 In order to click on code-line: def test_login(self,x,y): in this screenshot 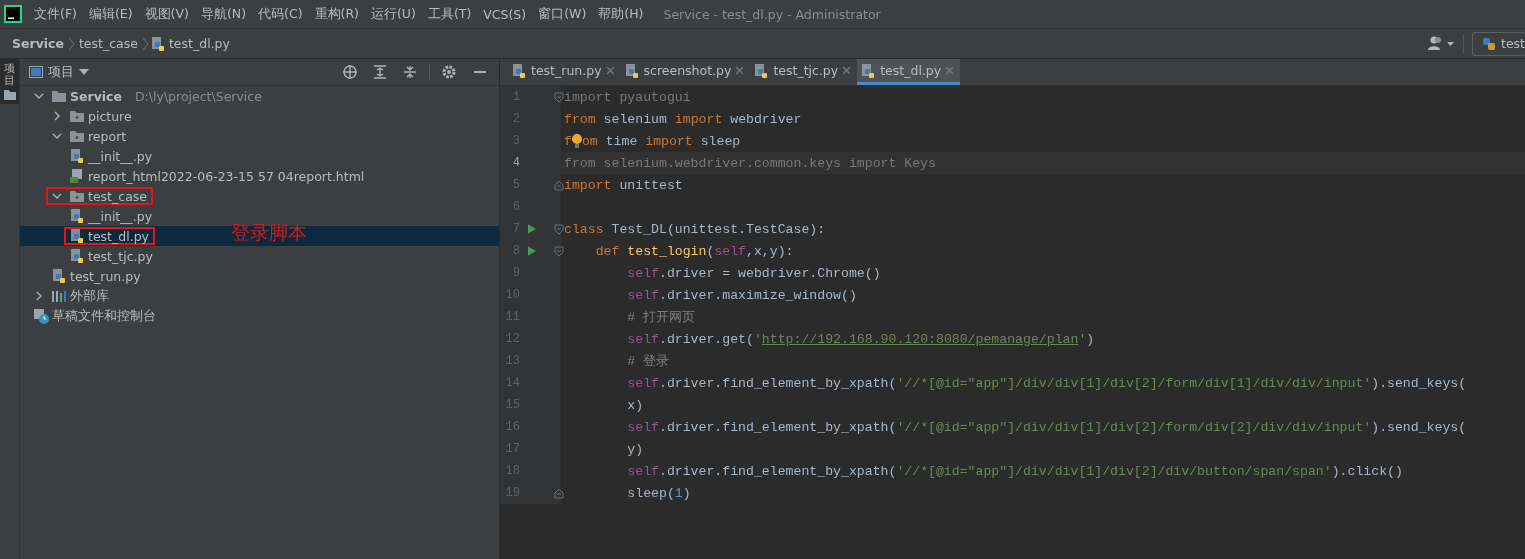, I will do `click(694, 251)`.